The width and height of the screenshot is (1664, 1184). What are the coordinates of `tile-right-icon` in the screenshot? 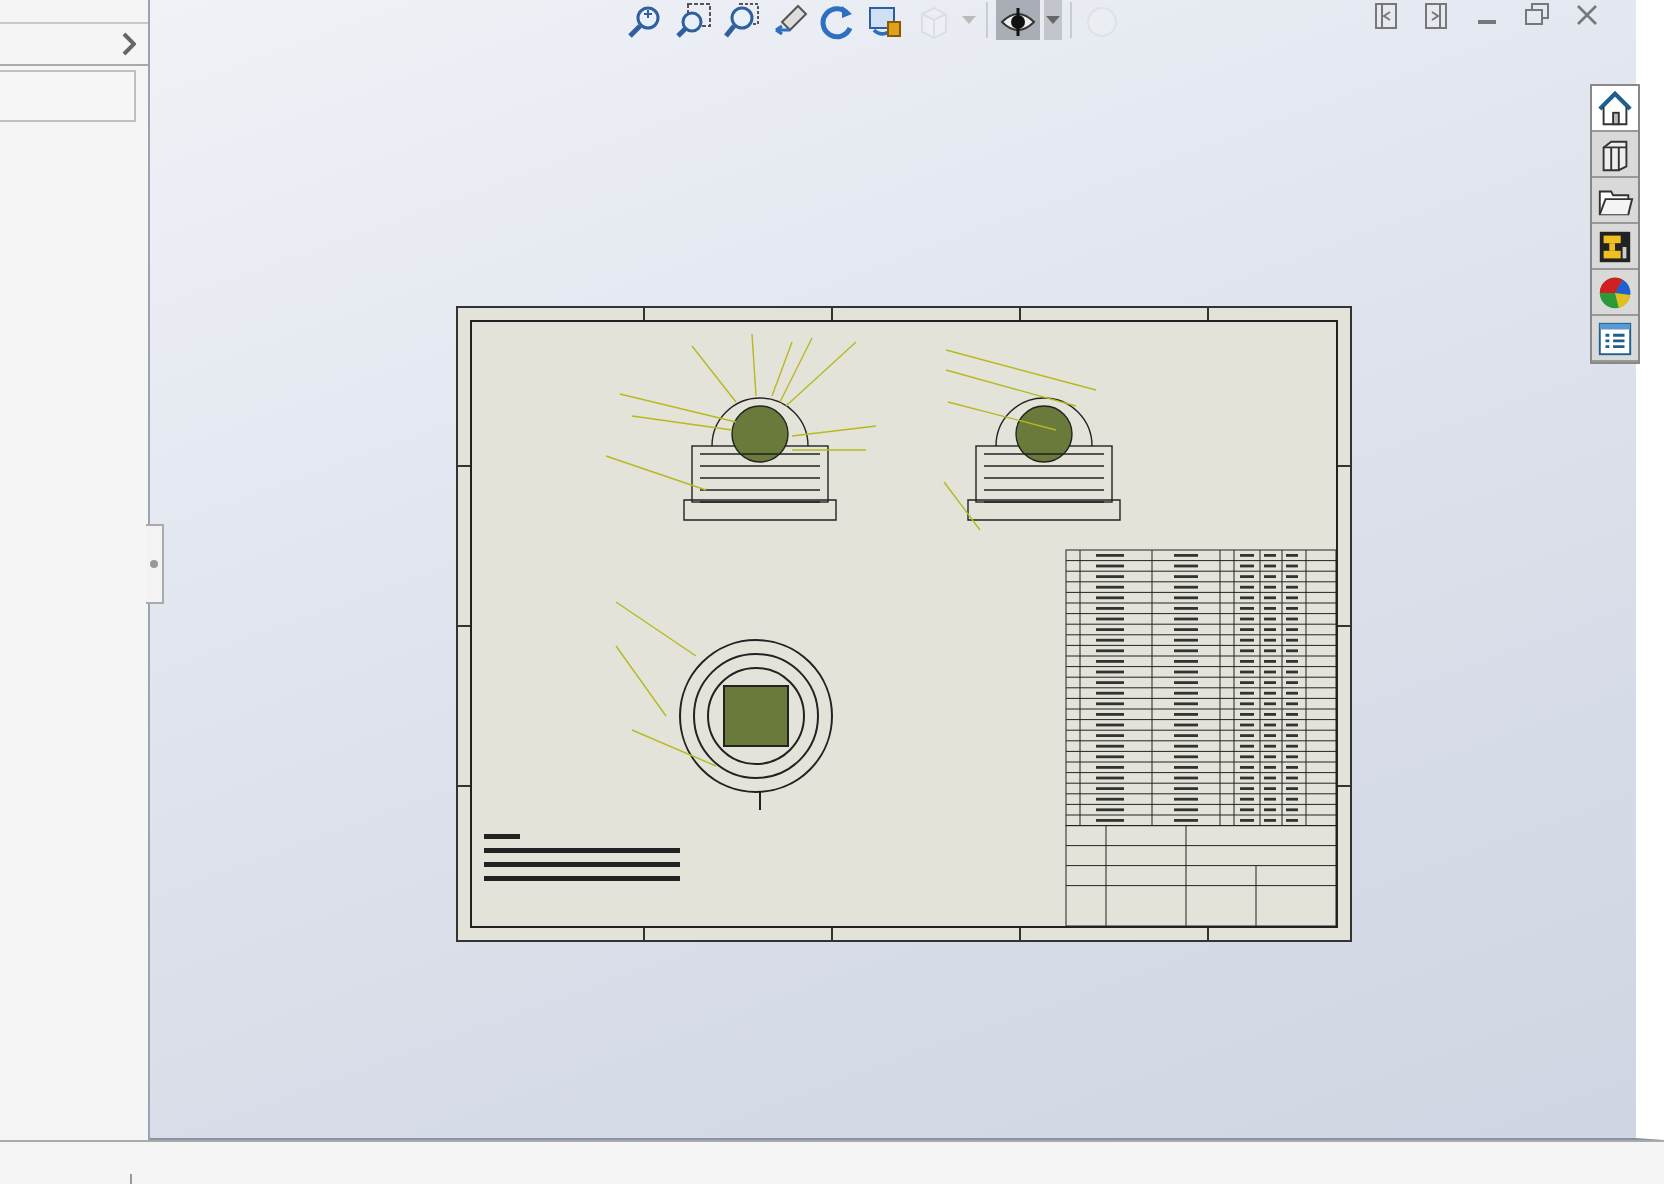 It's located at (1437, 16).